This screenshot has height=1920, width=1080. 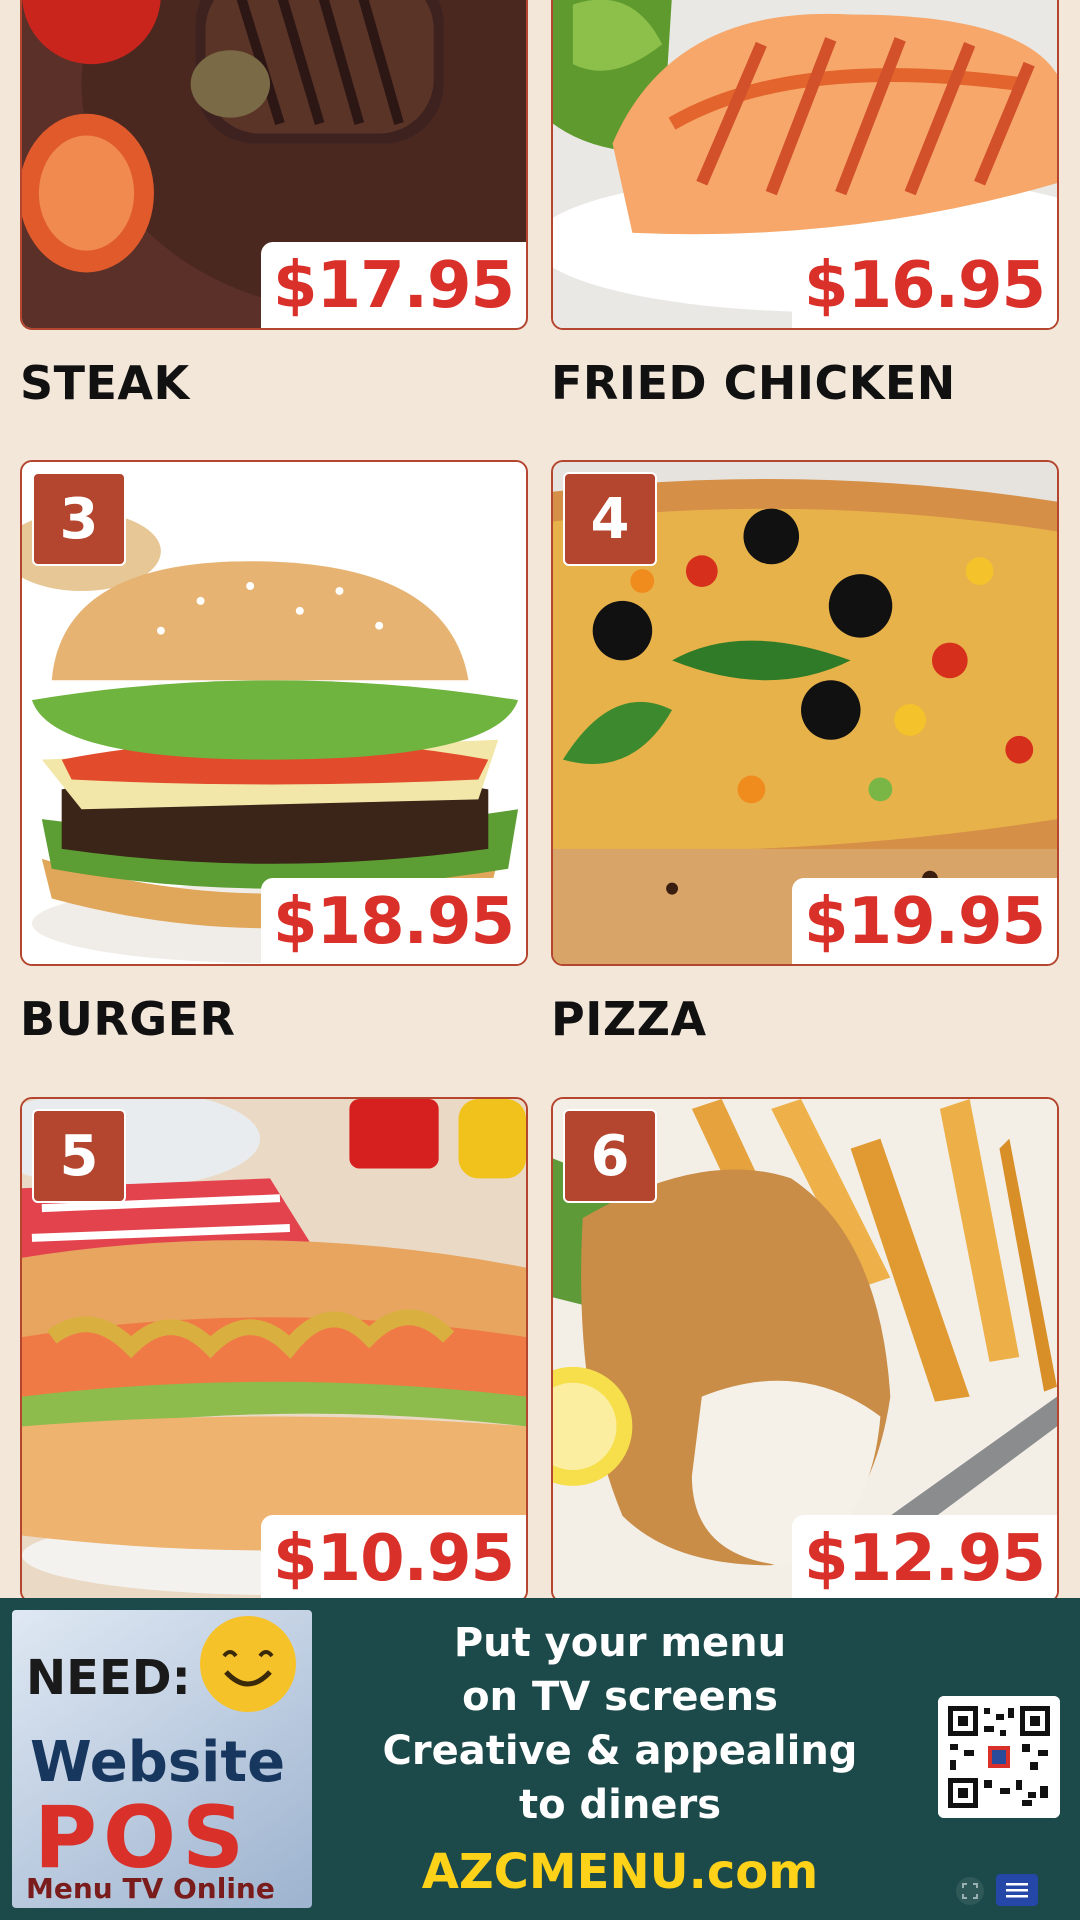 What do you see at coordinates (610, 519) in the screenshot?
I see `item-number-badge: 4` at bounding box center [610, 519].